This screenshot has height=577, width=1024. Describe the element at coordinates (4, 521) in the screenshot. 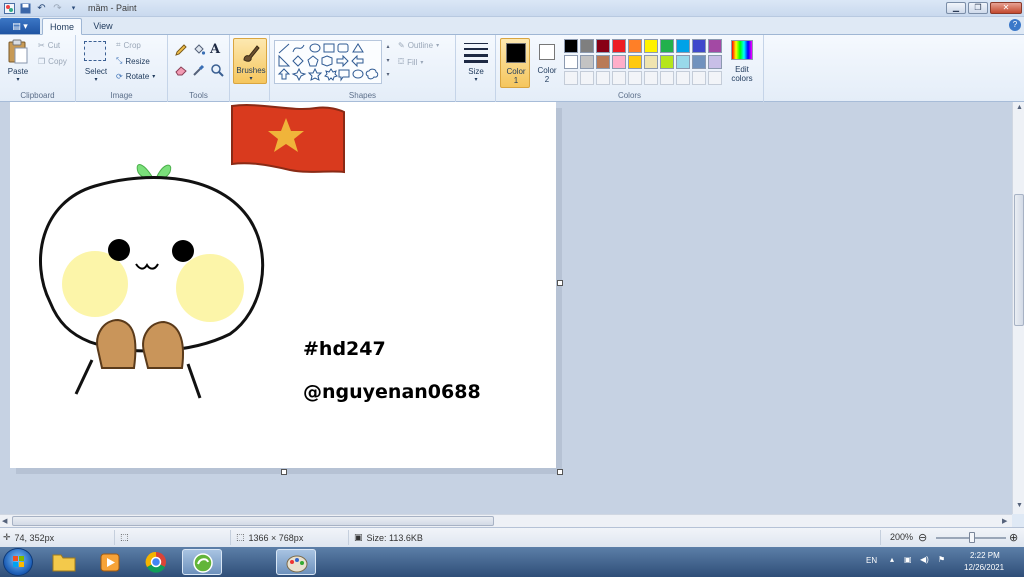

I see `scroll-left-icon: ◀` at that location.